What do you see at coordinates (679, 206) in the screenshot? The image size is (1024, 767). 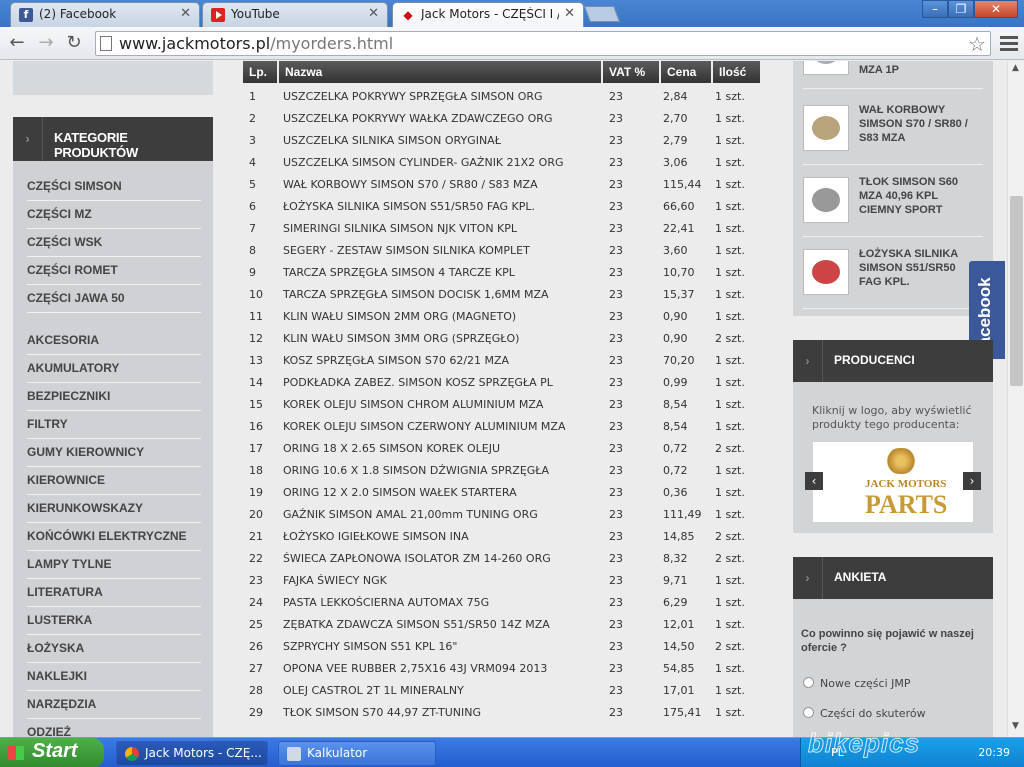 I see `cell-price: 66,60` at bounding box center [679, 206].